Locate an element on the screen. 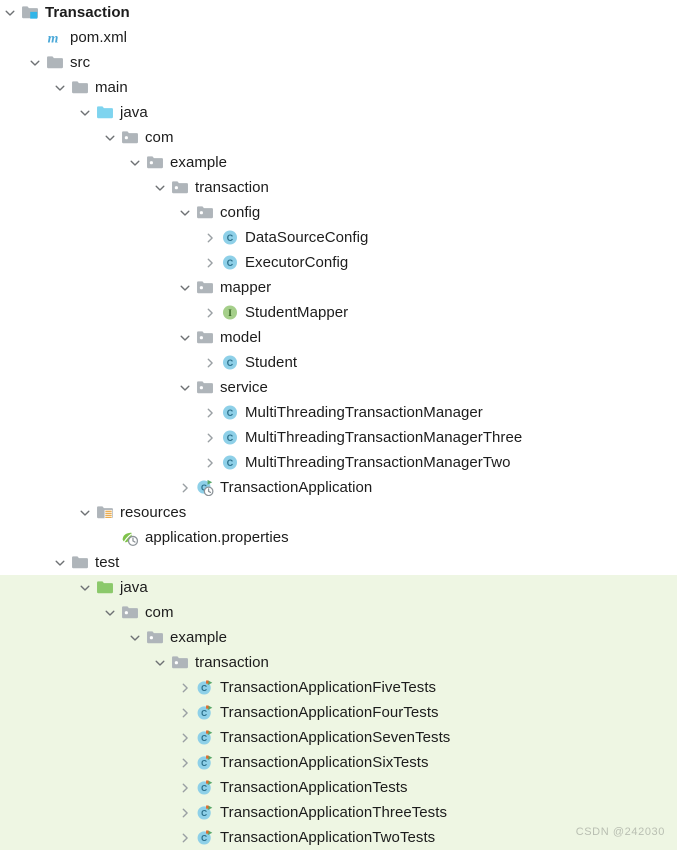  tree-row-test-example: example is located at coordinates (338, 637).